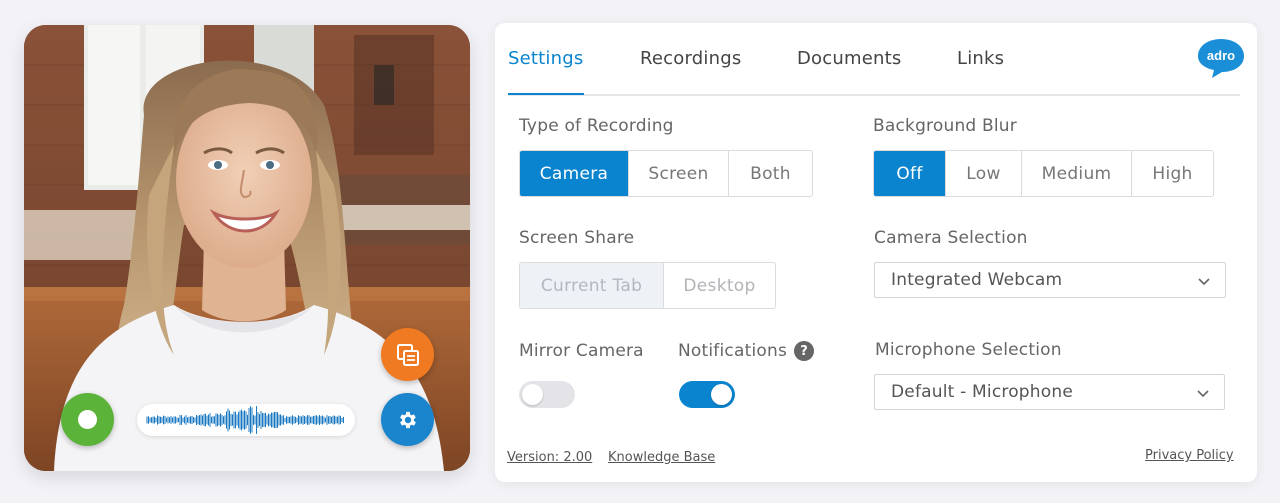 Image resolution: width=1280 pixels, height=503 pixels. Describe the element at coordinates (910, 173) in the screenshot. I see `blur-off: Off` at that location.